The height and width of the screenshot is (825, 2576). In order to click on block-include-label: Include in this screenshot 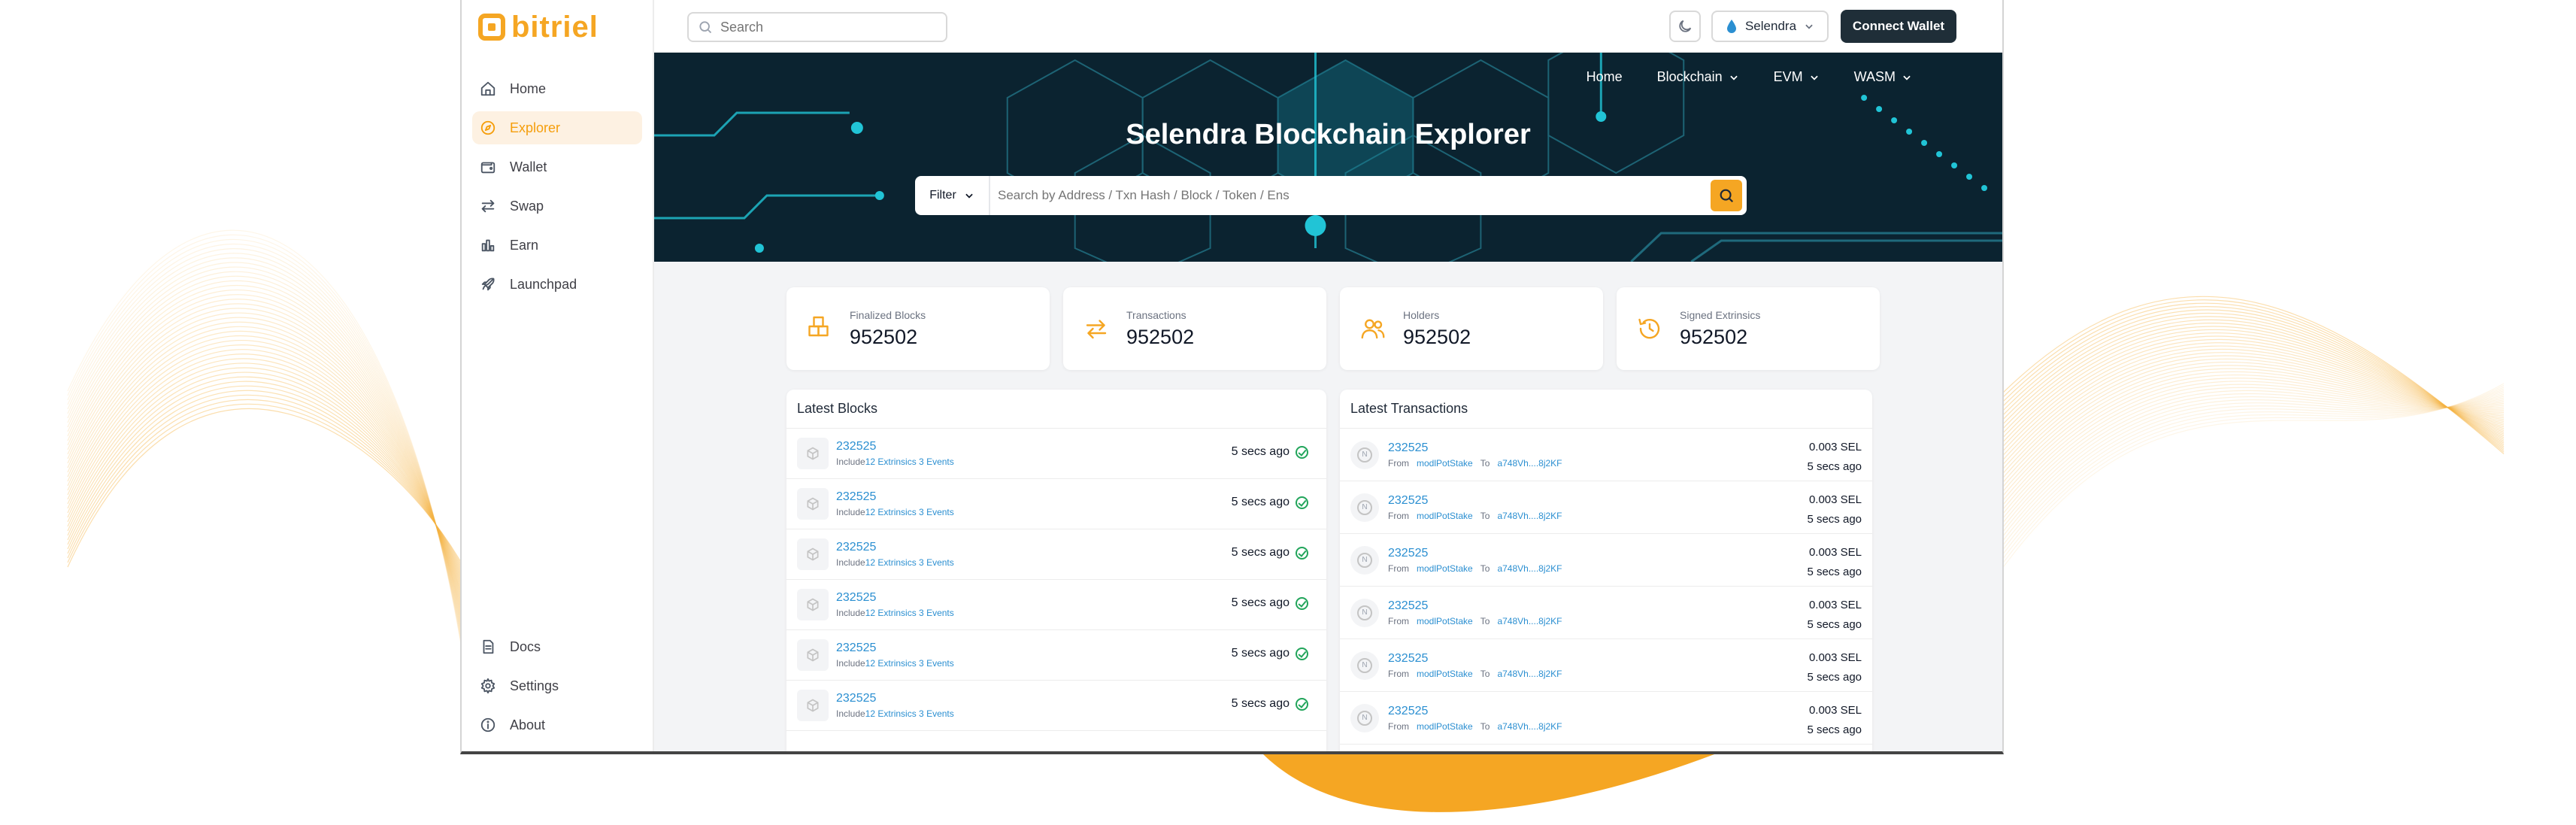, I will do `click(850, 562)`.